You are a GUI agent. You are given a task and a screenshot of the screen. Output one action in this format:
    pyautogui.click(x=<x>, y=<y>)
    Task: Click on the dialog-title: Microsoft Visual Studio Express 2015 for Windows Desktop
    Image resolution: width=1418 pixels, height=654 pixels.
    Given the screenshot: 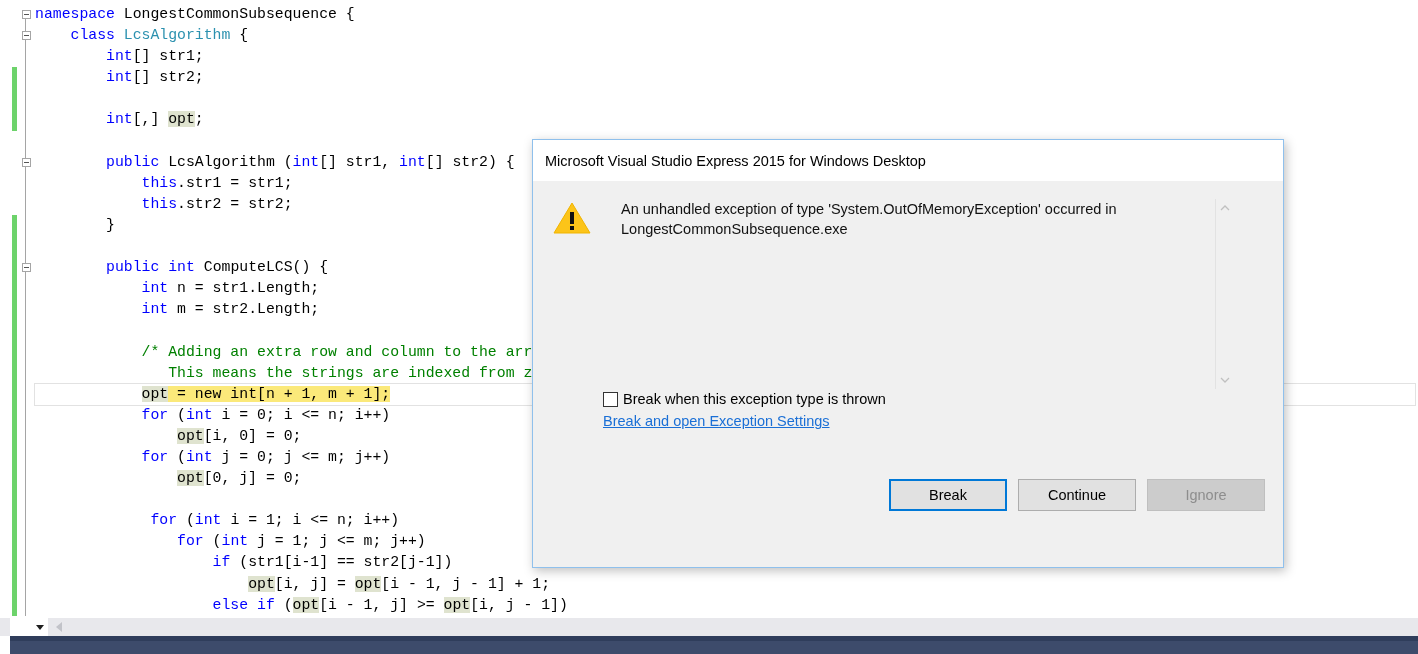 What is the action you would take?
    pyautogui.click(x=908, y=160)
    